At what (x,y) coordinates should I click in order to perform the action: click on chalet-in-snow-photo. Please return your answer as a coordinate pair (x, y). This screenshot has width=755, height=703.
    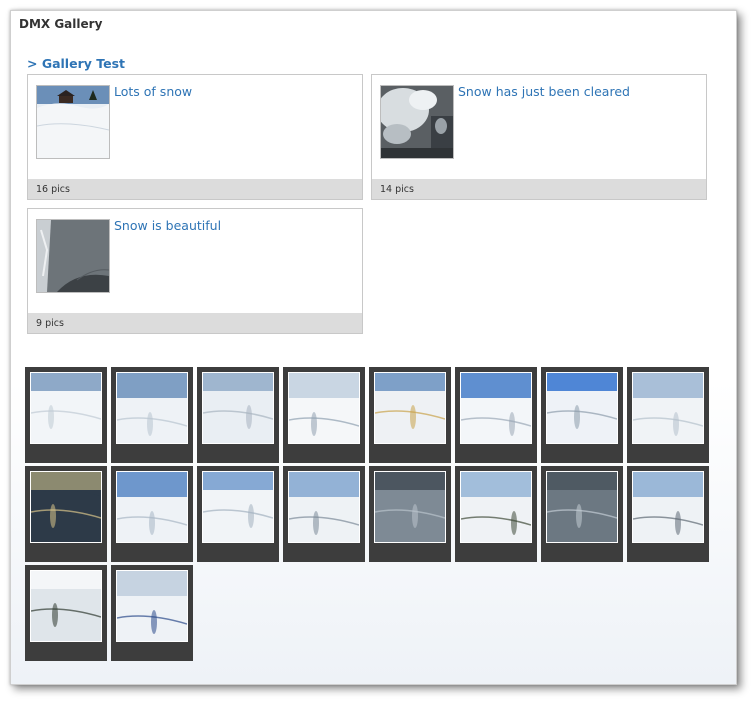
    Looking at the image, I should click on (410, 408).